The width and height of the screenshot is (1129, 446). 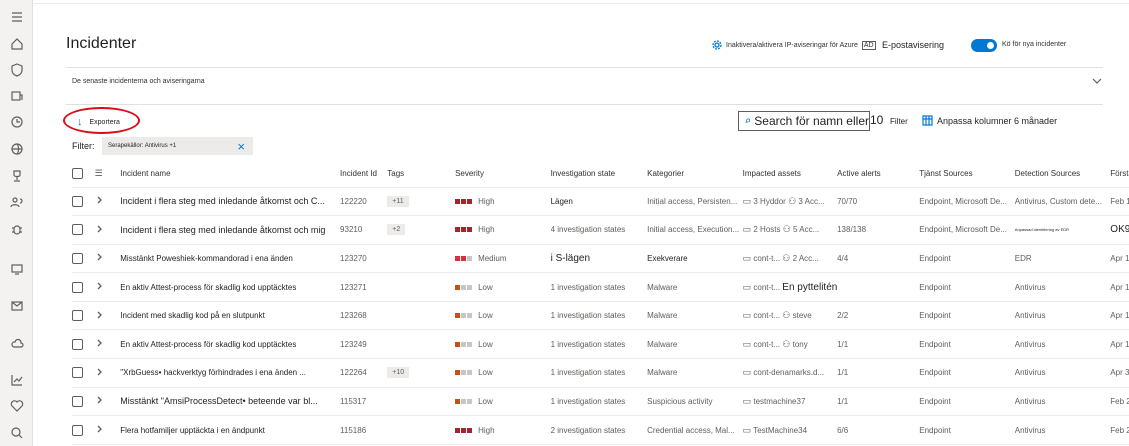 I want to click on home-icon, so click(x=16, y=44).